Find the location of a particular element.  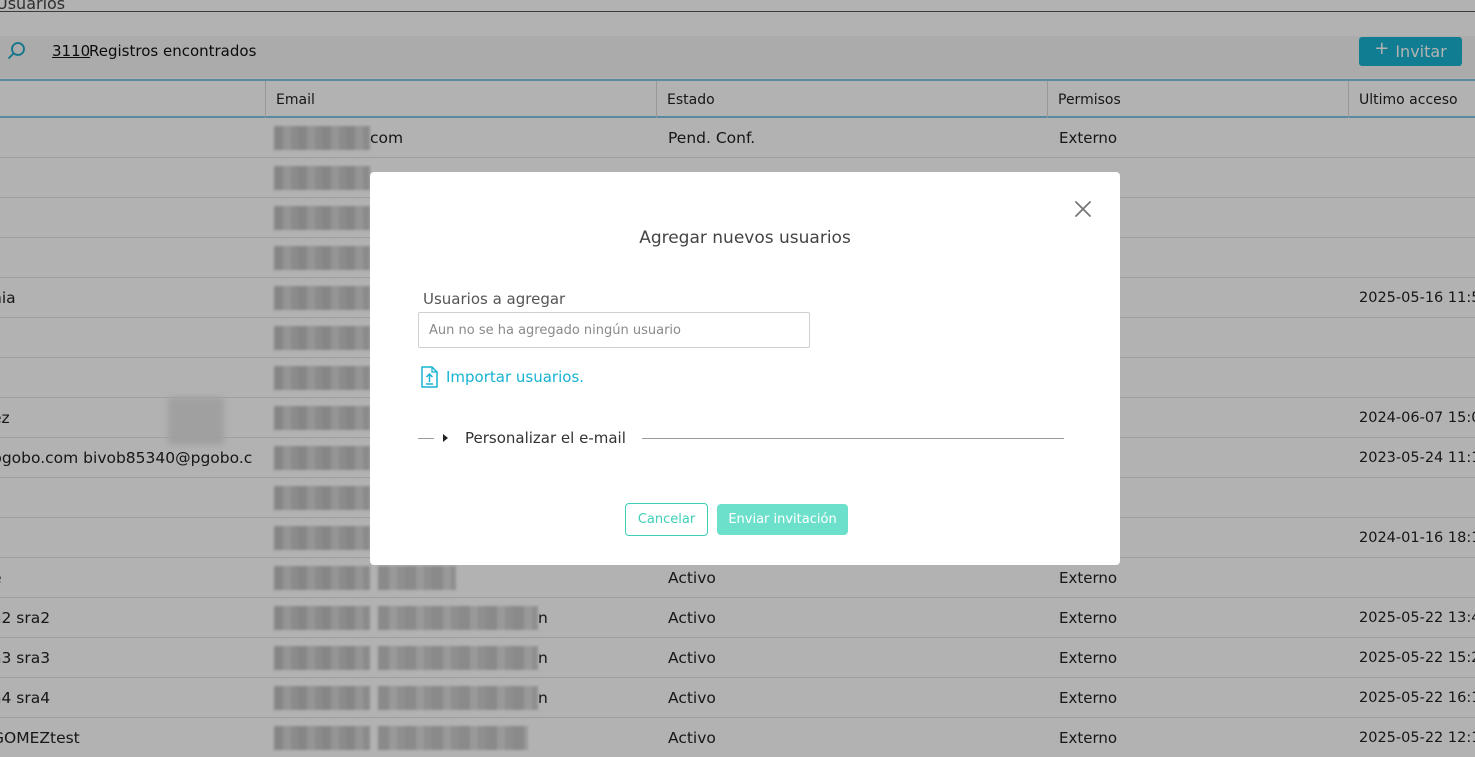

cancel-button: Cancelar is located at coordinates (666, 519).